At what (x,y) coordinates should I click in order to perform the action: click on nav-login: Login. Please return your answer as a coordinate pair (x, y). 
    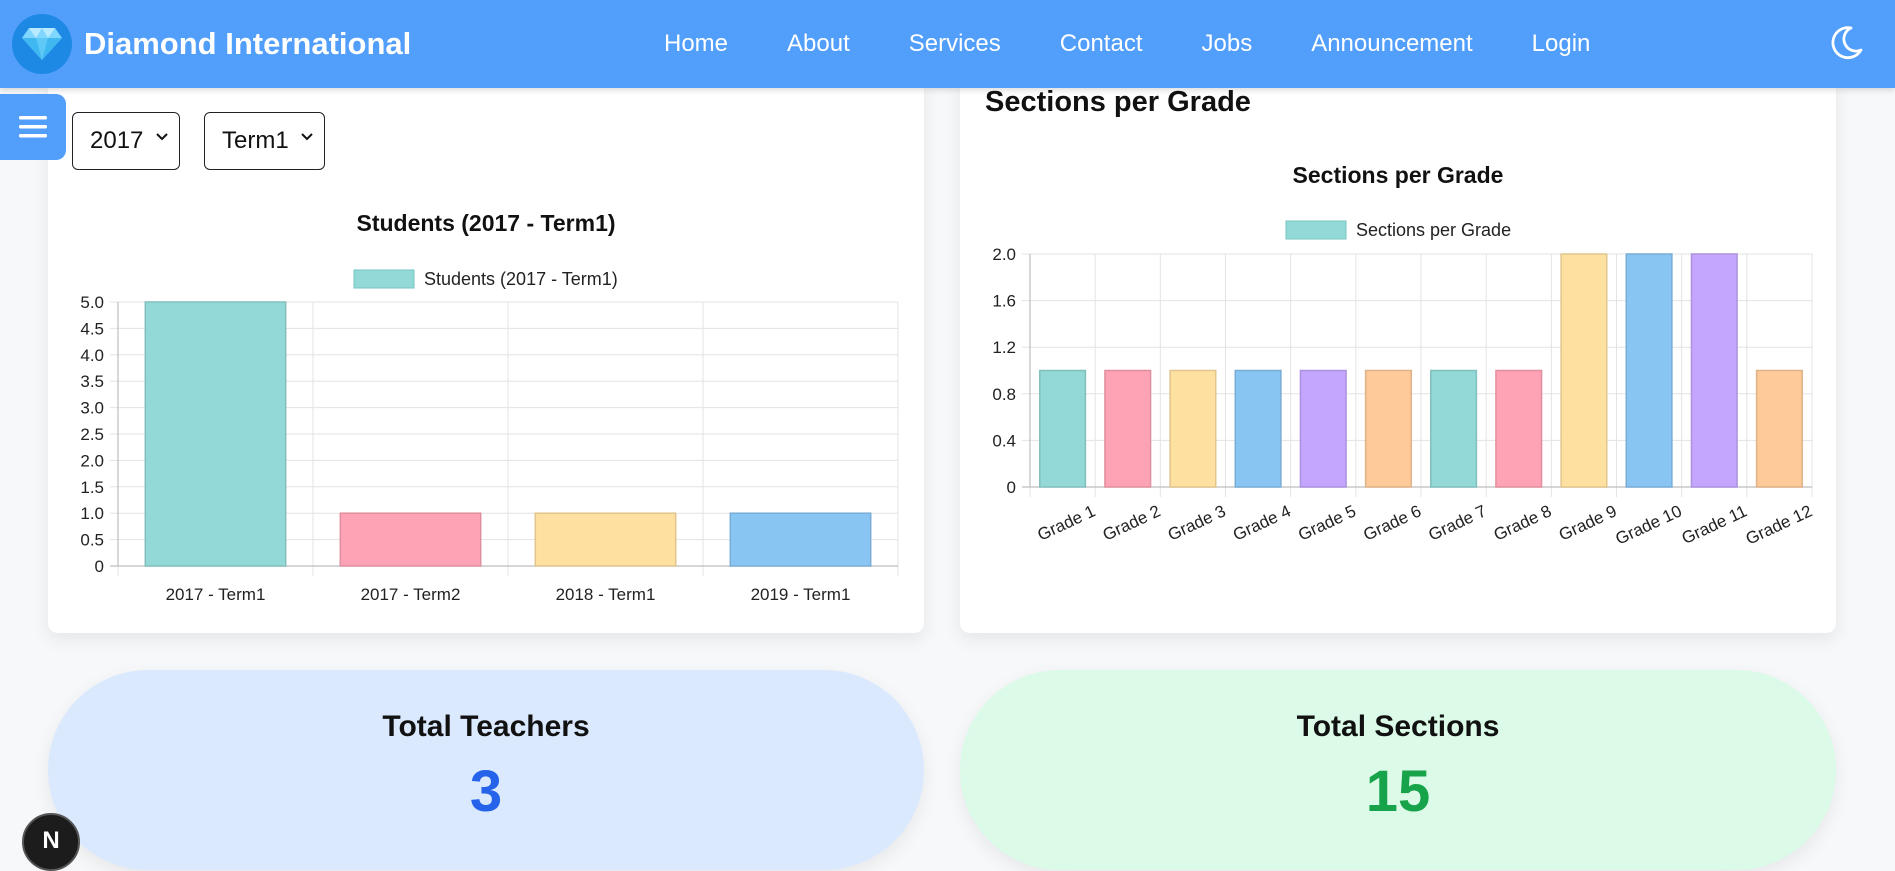
    Looking at the image, I should click on (1561, 44).